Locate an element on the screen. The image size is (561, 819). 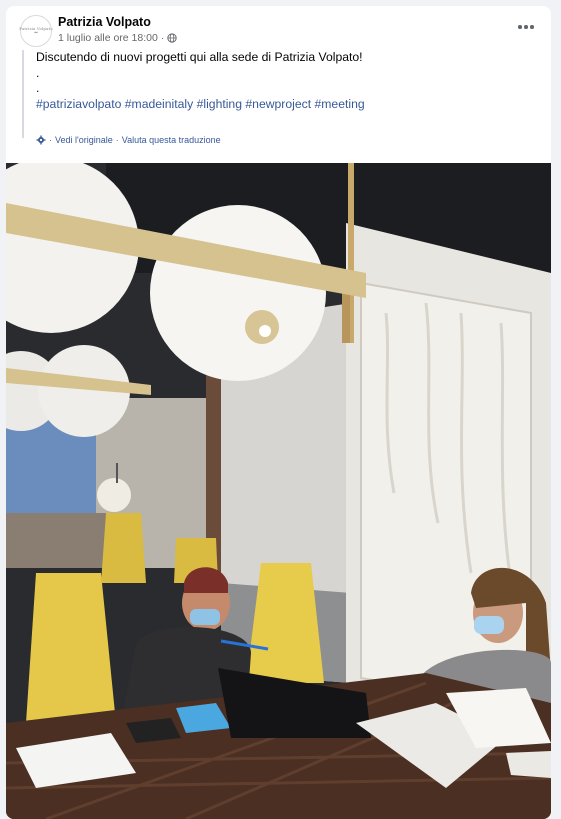
hashtag-link: #lighting is located at coordinates (219, 104).